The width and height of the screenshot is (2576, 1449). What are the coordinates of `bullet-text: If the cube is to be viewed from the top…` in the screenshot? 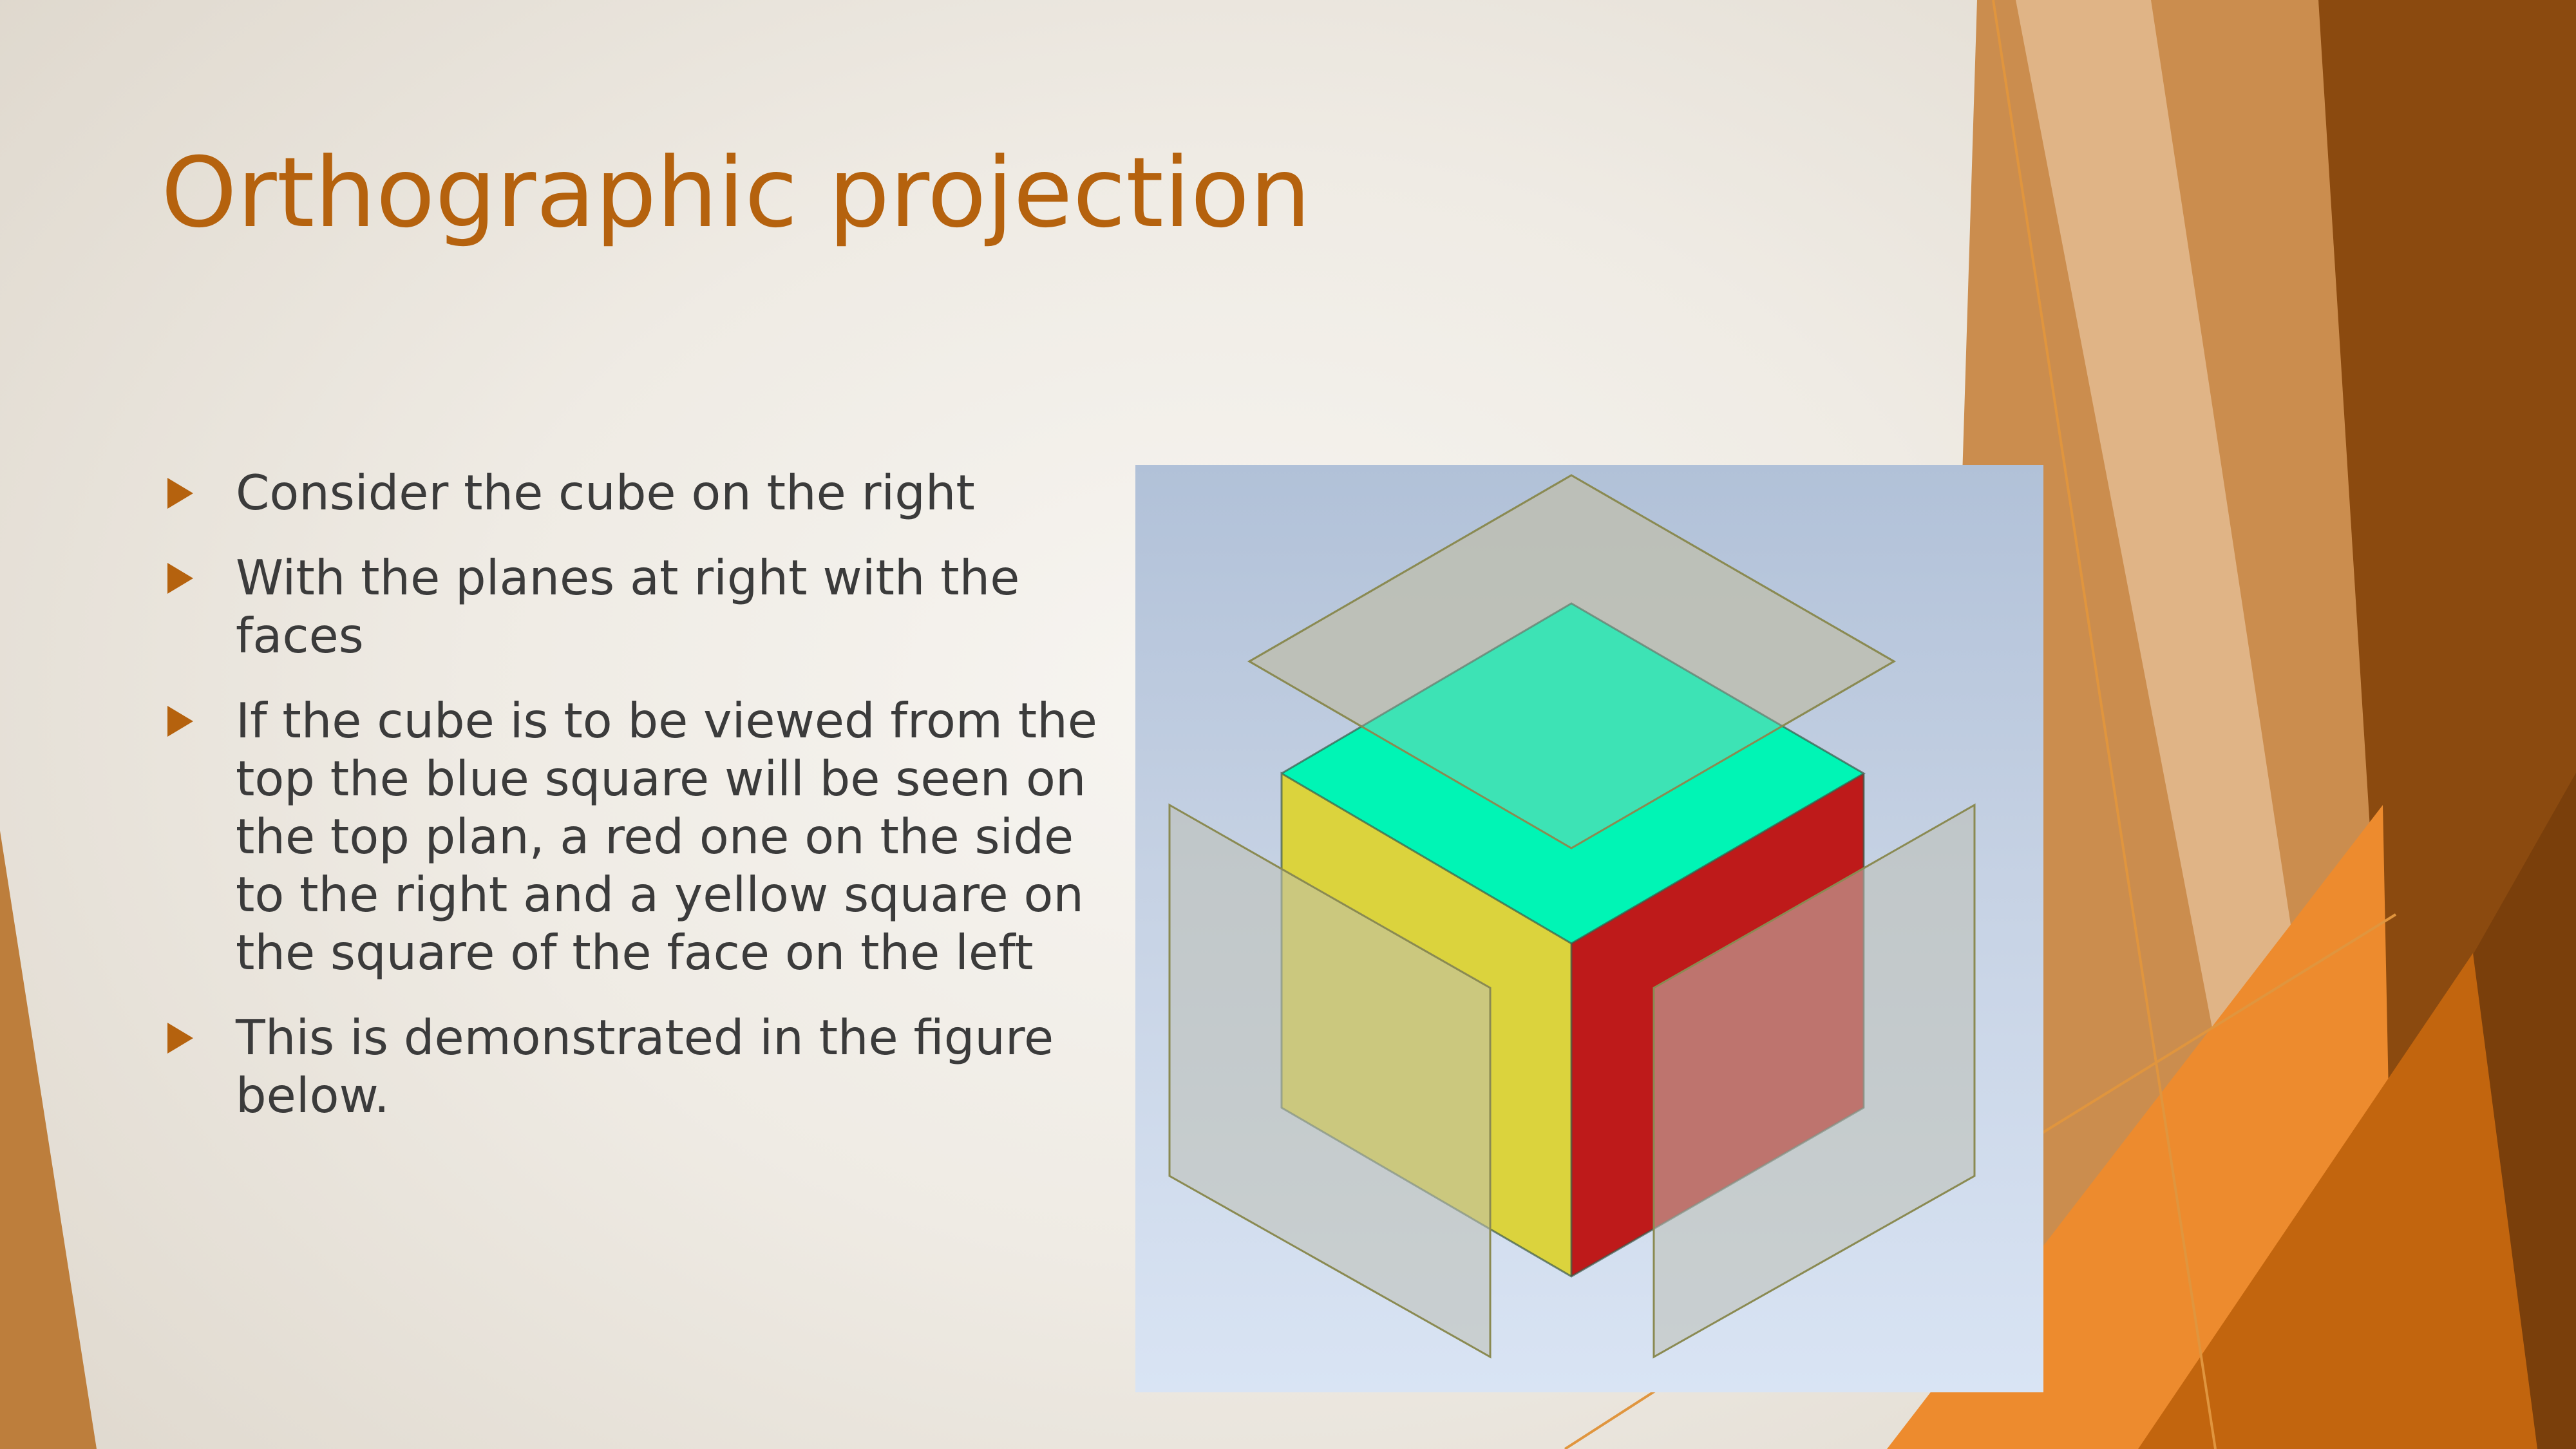 It's located at (666, 837).